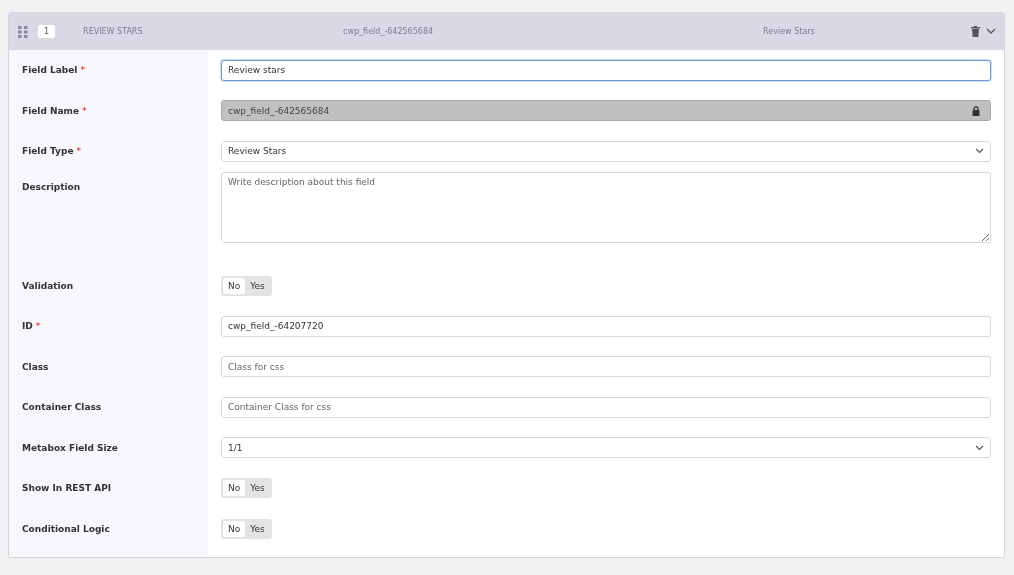 The image size is (1014, 575). I want to click on field-label: Class, so click(35, 366).